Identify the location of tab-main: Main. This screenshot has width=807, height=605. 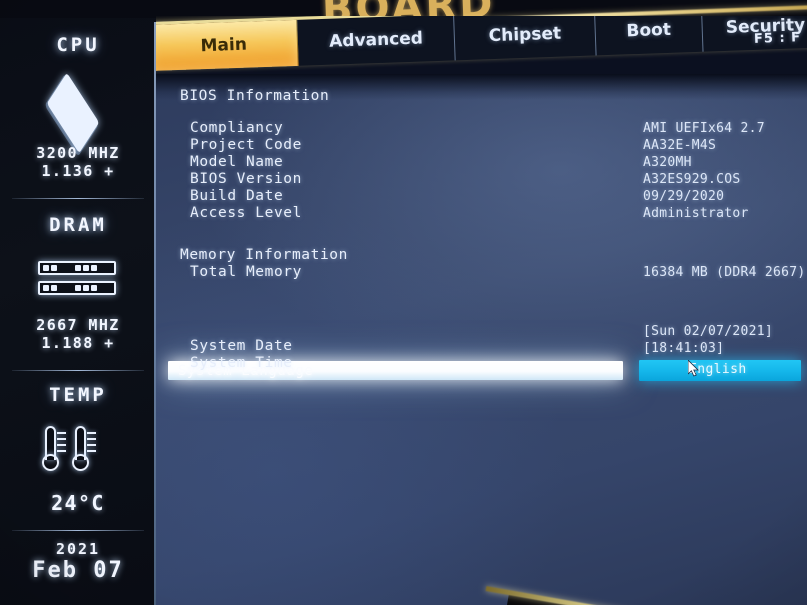
(228, 45).